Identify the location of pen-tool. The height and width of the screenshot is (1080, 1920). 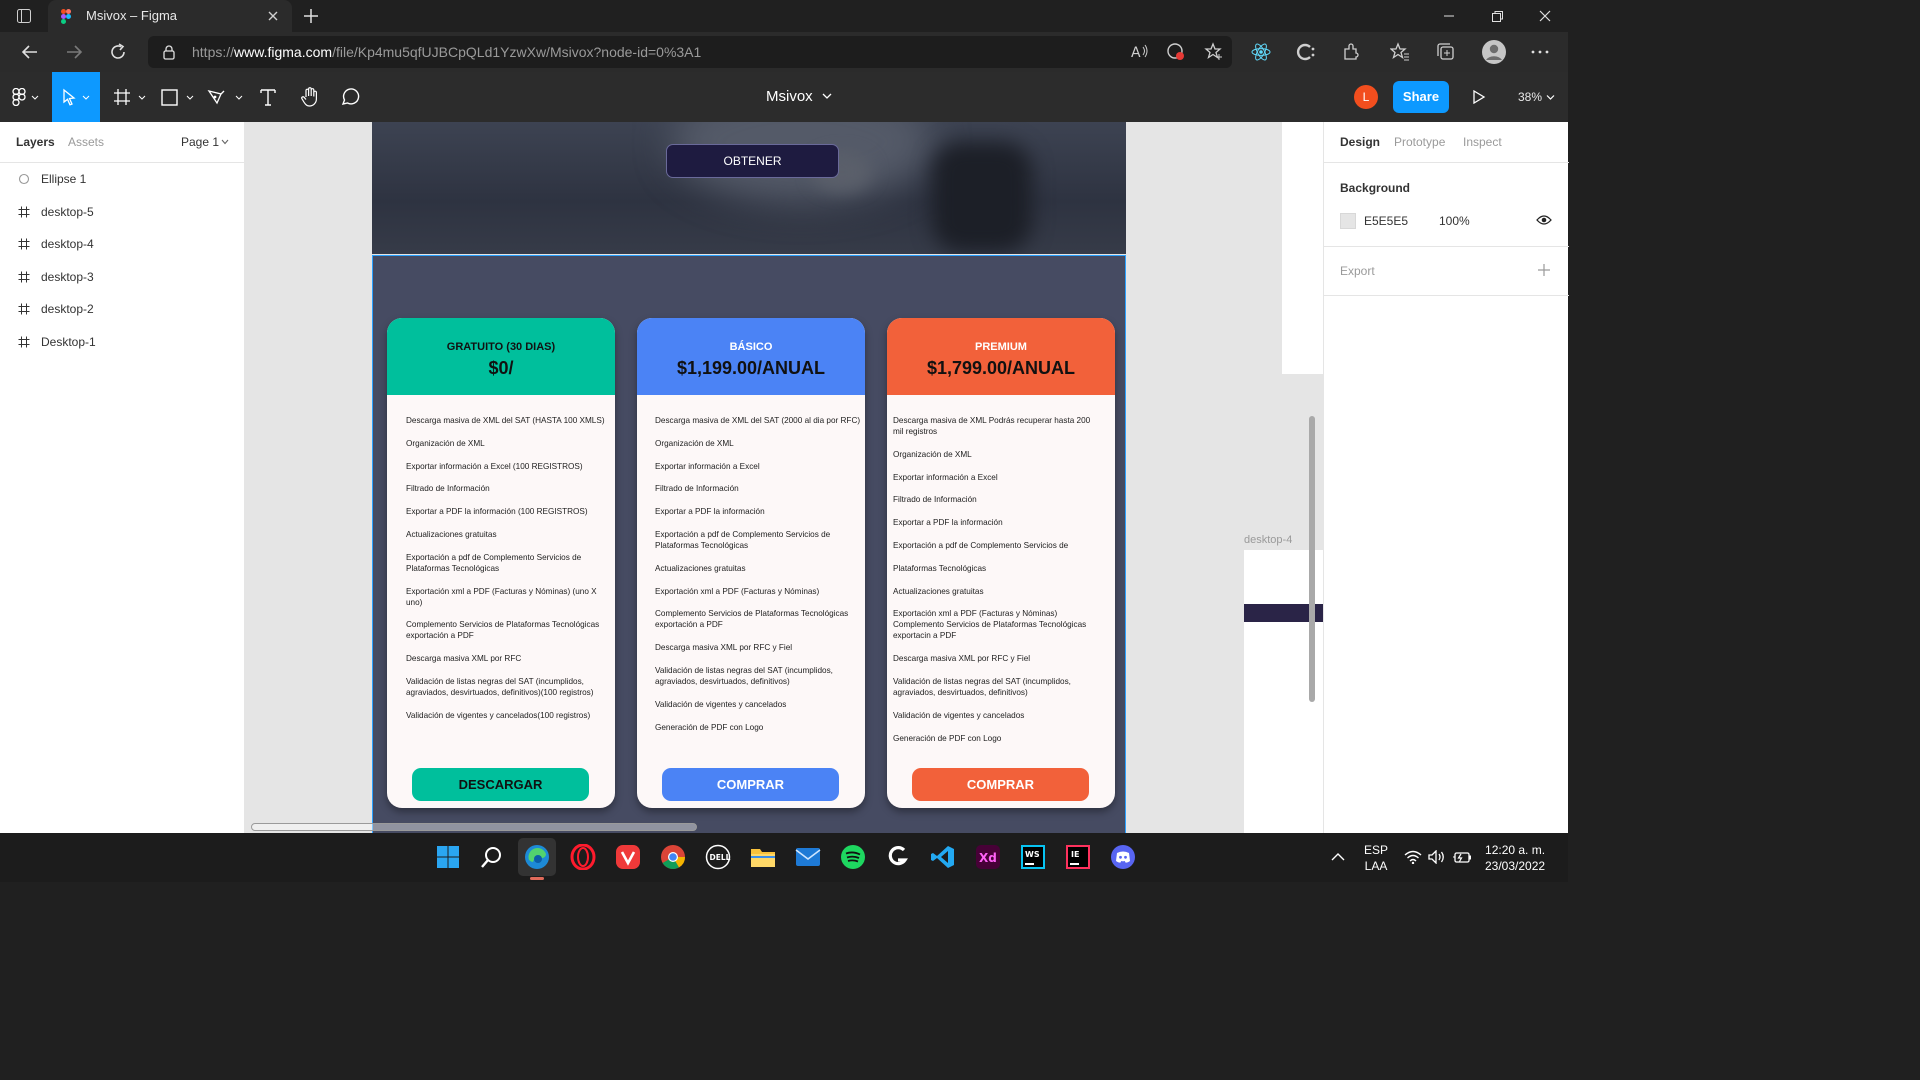
(226, 97).